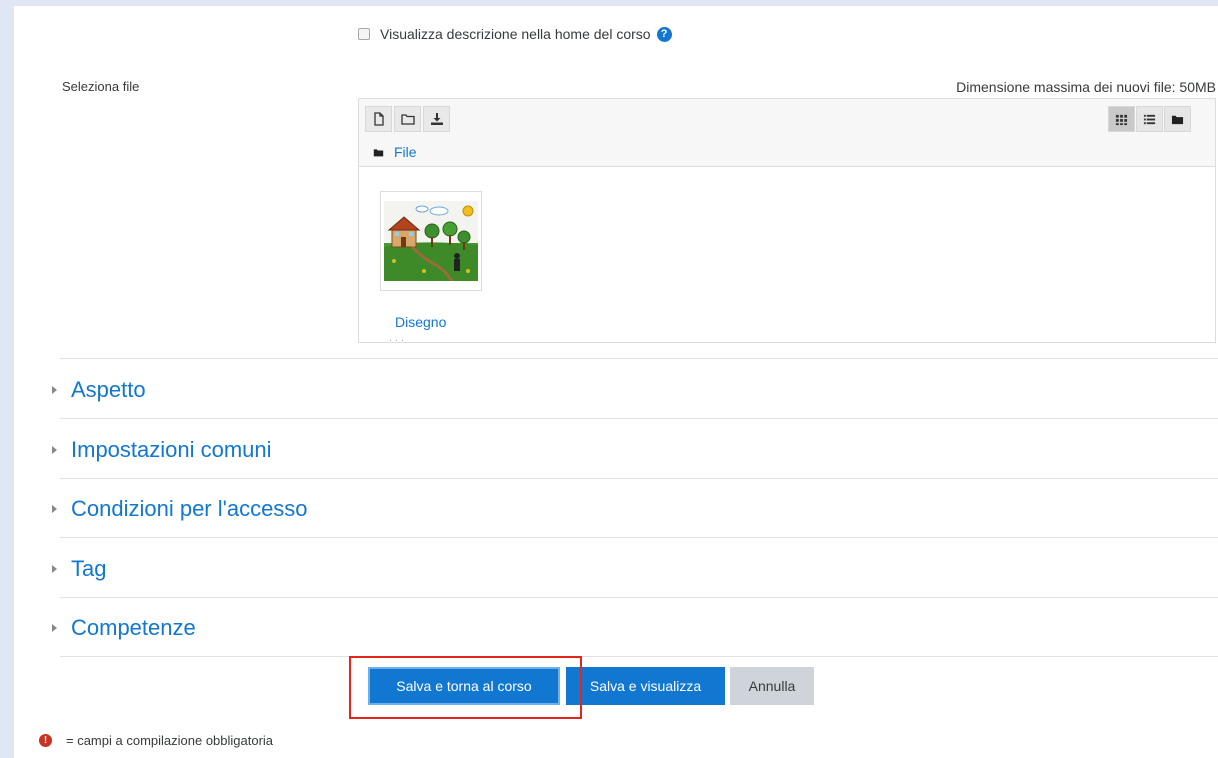 The height and width of the screenshot is (758, 1218). Describe the element at coordinates (1086, 87) in the screenshot. I see `max-size-text: Dimensione massima dei nuovi file: 50MB` at that location.